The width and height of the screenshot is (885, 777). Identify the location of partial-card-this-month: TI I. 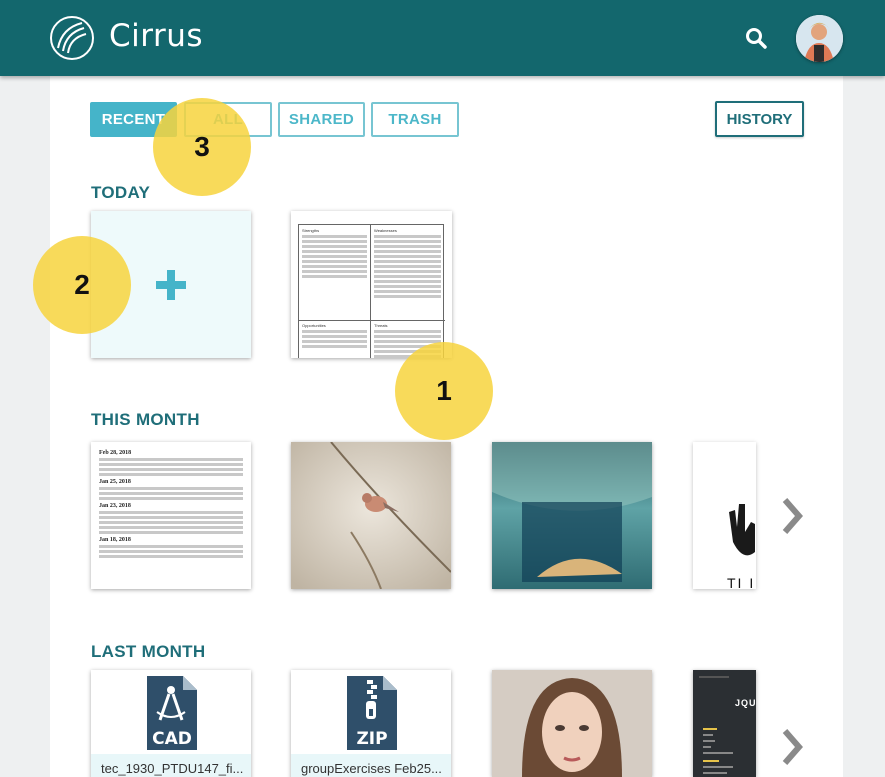
(724, 515).